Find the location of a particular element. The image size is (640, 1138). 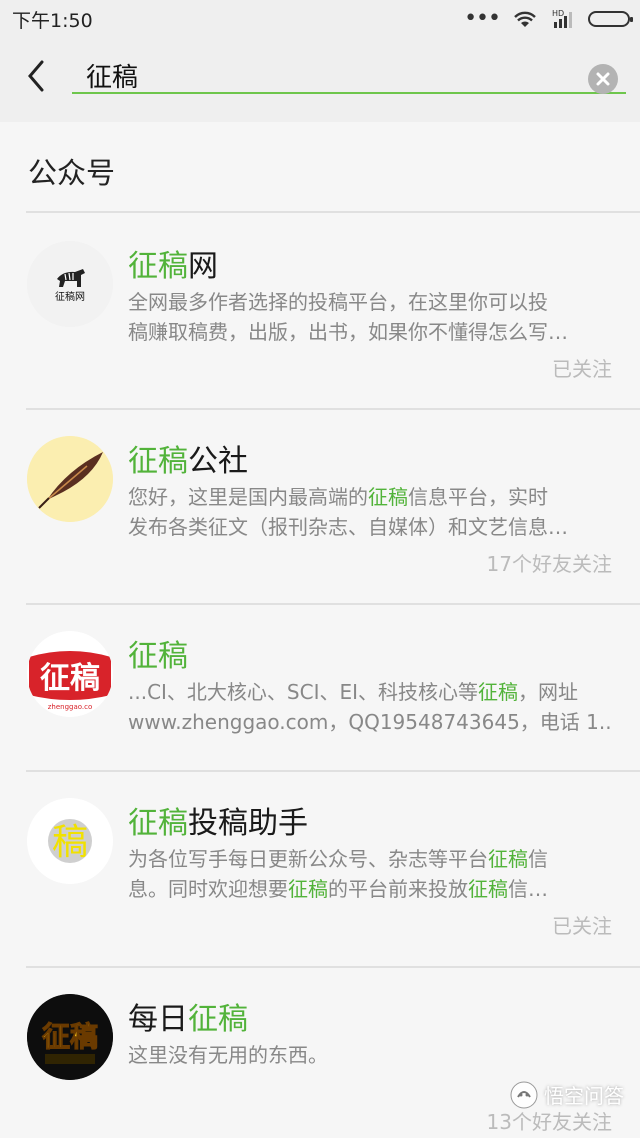

back-button is located at coordinates (38, 76).